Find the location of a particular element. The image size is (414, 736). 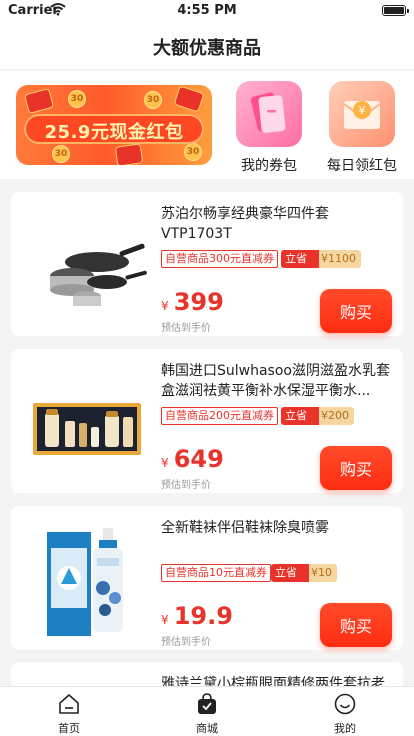

product-name: 苏泊尔畅享经典豪华四件套VTP1703T is located at coordinates (245, 224).